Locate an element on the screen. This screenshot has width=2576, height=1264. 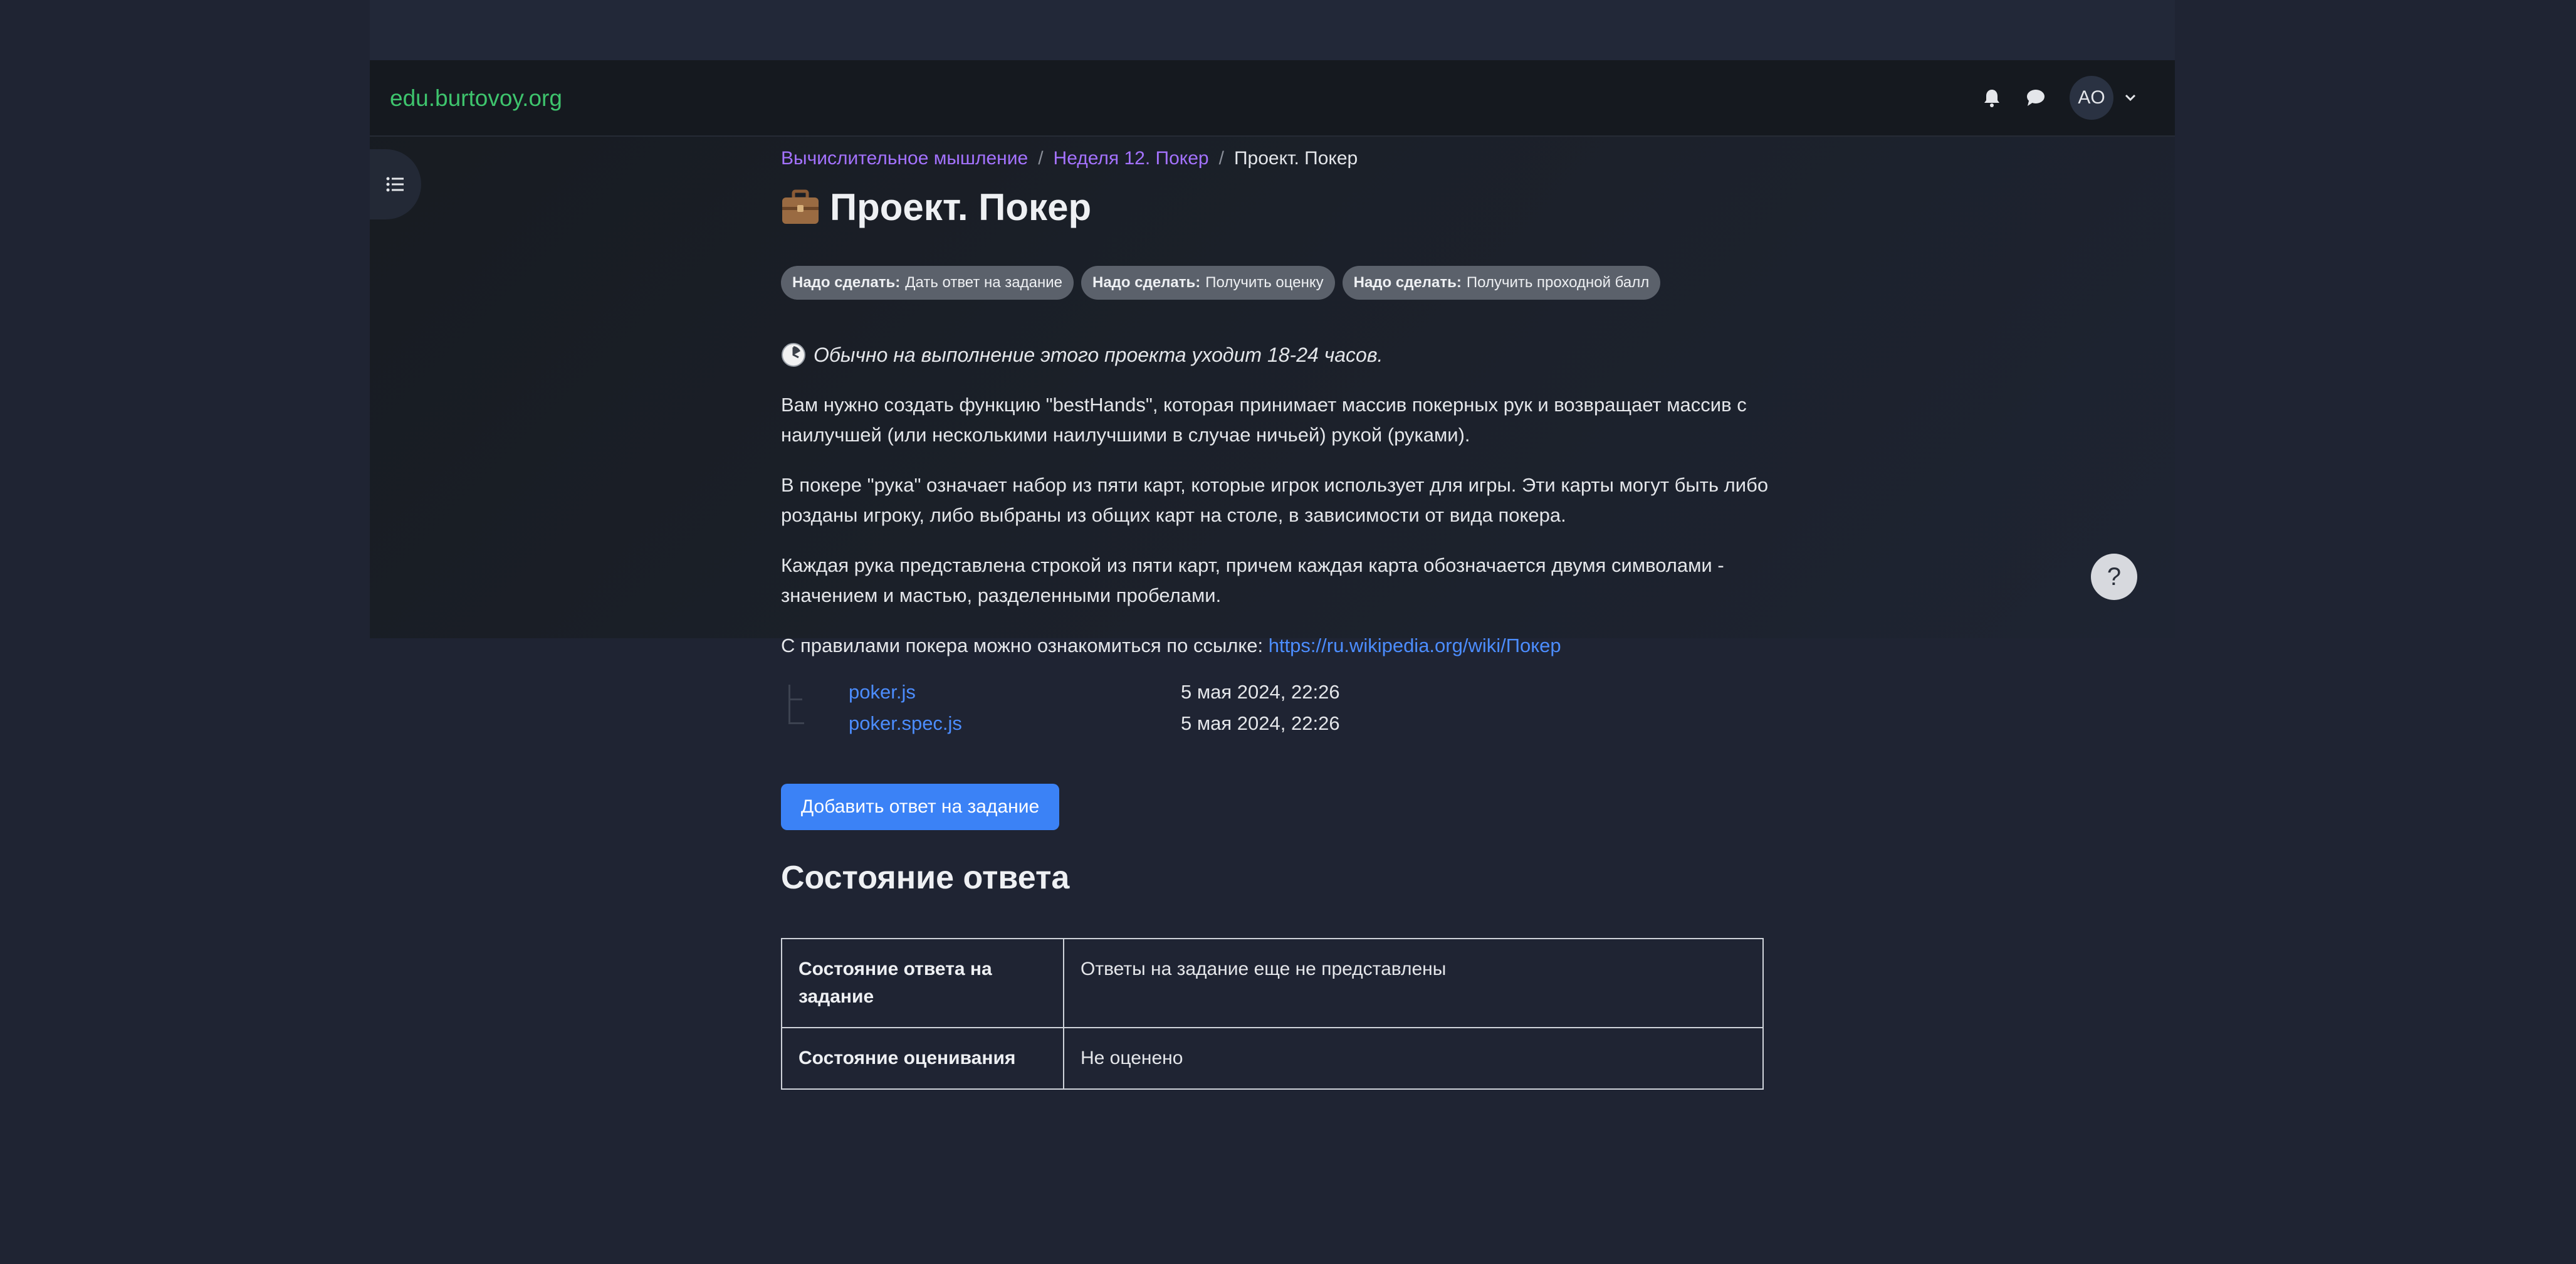
file-link: poker.js is located at coordinates (882, 692).